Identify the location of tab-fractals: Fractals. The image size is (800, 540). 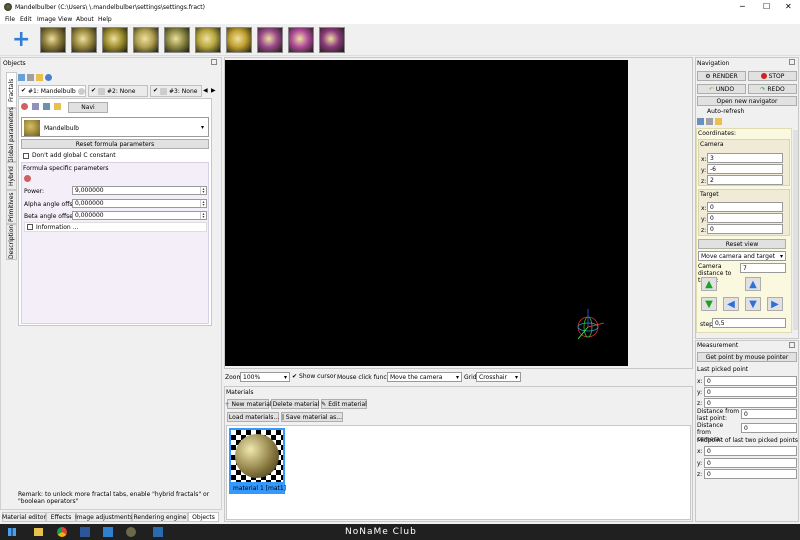
(11, 90).